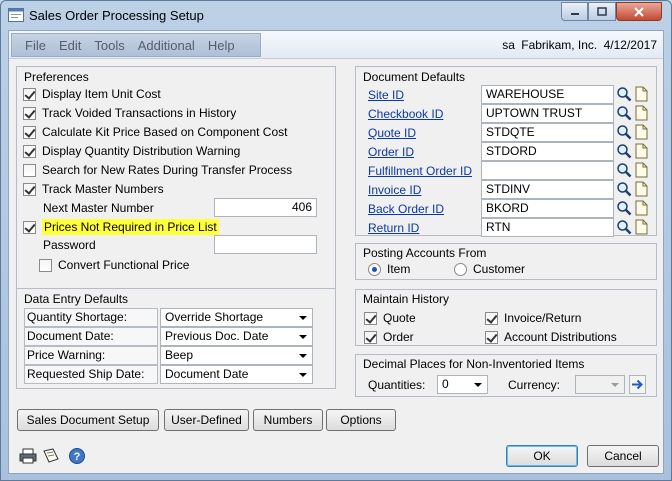 This screenshot has width=672, height=481. I want to click on quantities-value: 0, so click(445, 384).